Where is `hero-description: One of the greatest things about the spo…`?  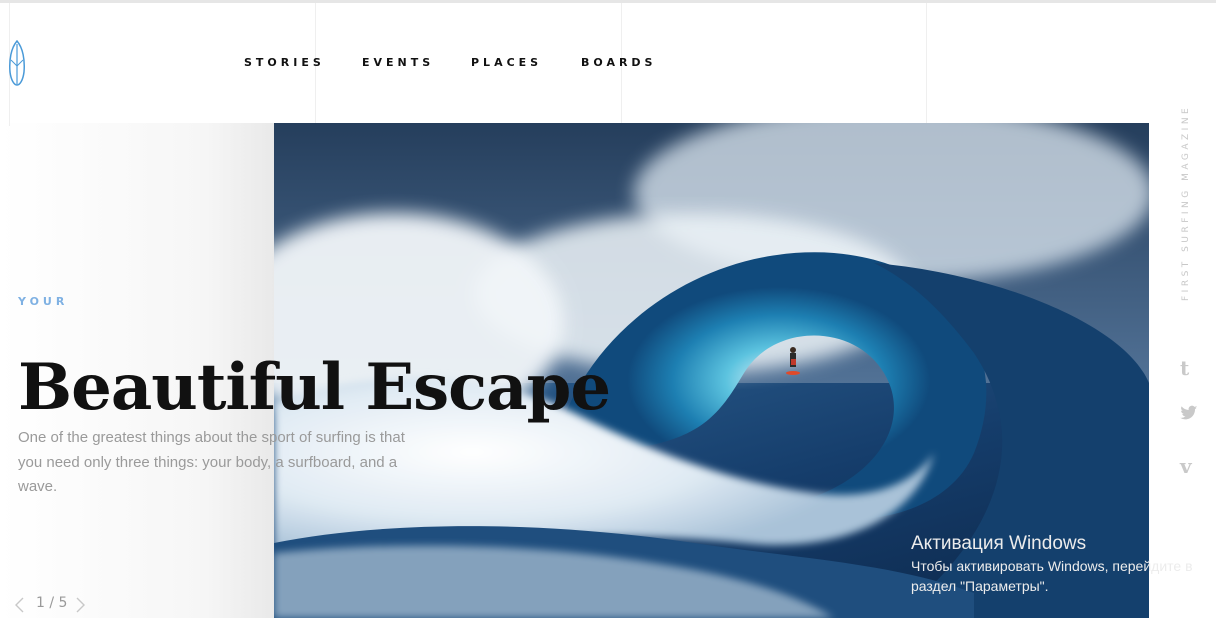
hero-description: One of the greatest things about the spo… is located at coordinates (211, 462).